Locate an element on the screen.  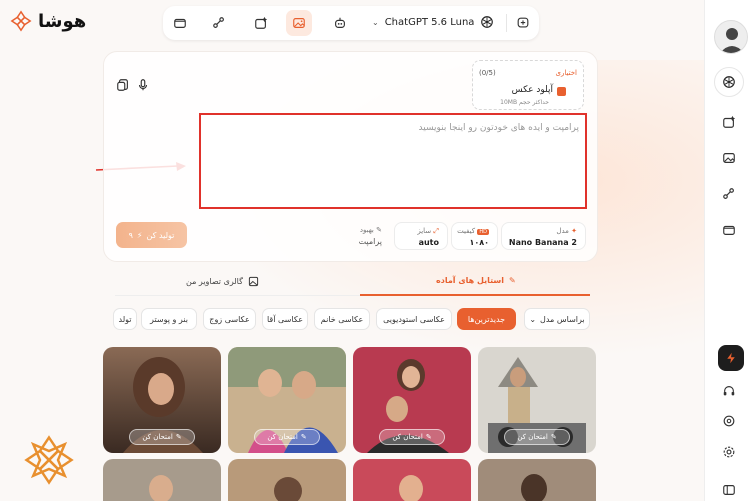
sidebar-item-folder is located at coordinates (729, 230).